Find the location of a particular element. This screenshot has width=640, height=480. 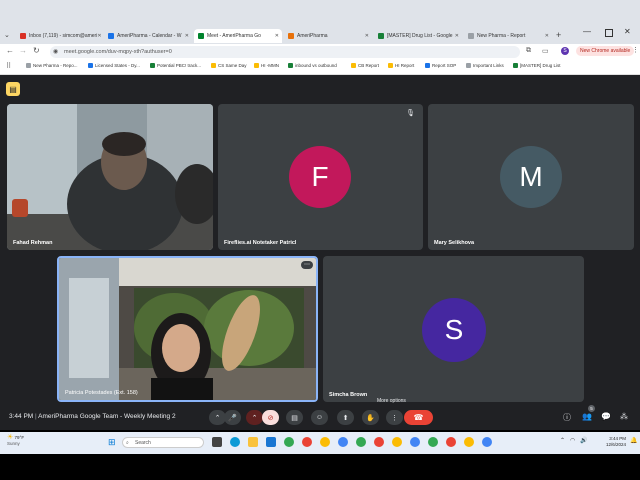

hand-icon: ✋ is located at coordinates (370, 418).